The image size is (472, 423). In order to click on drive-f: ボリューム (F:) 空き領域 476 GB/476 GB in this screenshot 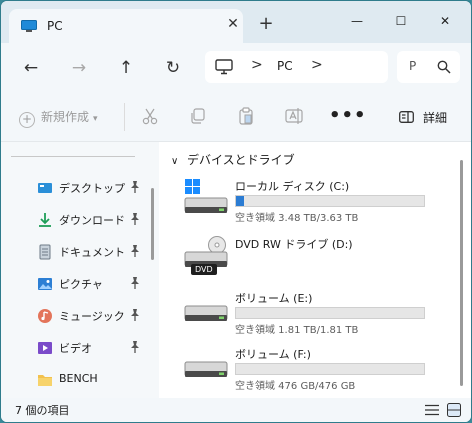, I will do `click(318, 374)`.